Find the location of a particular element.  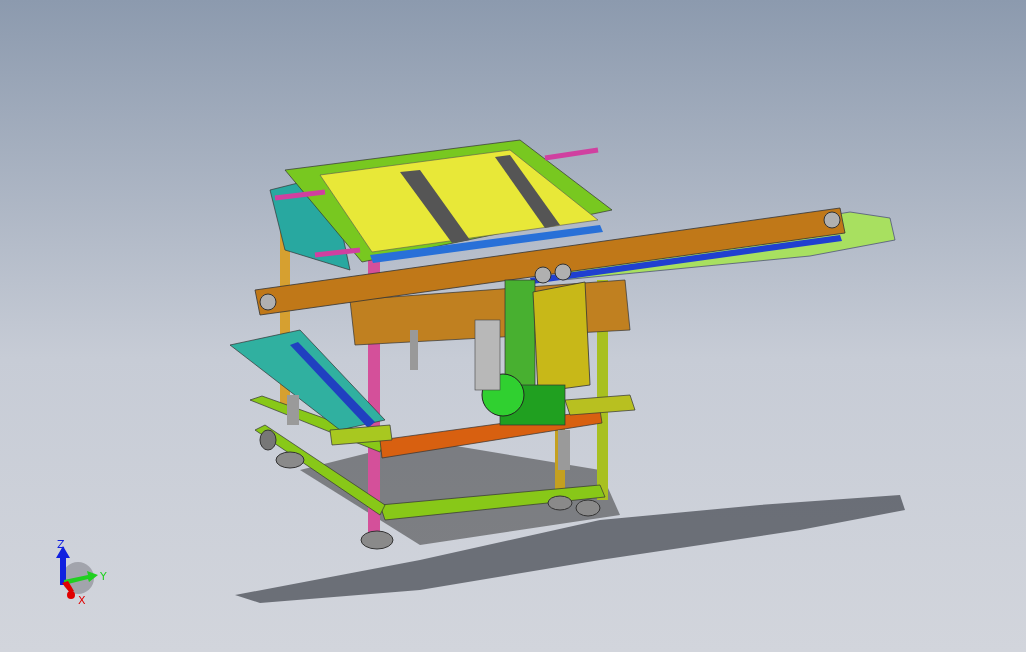

axis-label: Y is located at coordinates (103, 576).